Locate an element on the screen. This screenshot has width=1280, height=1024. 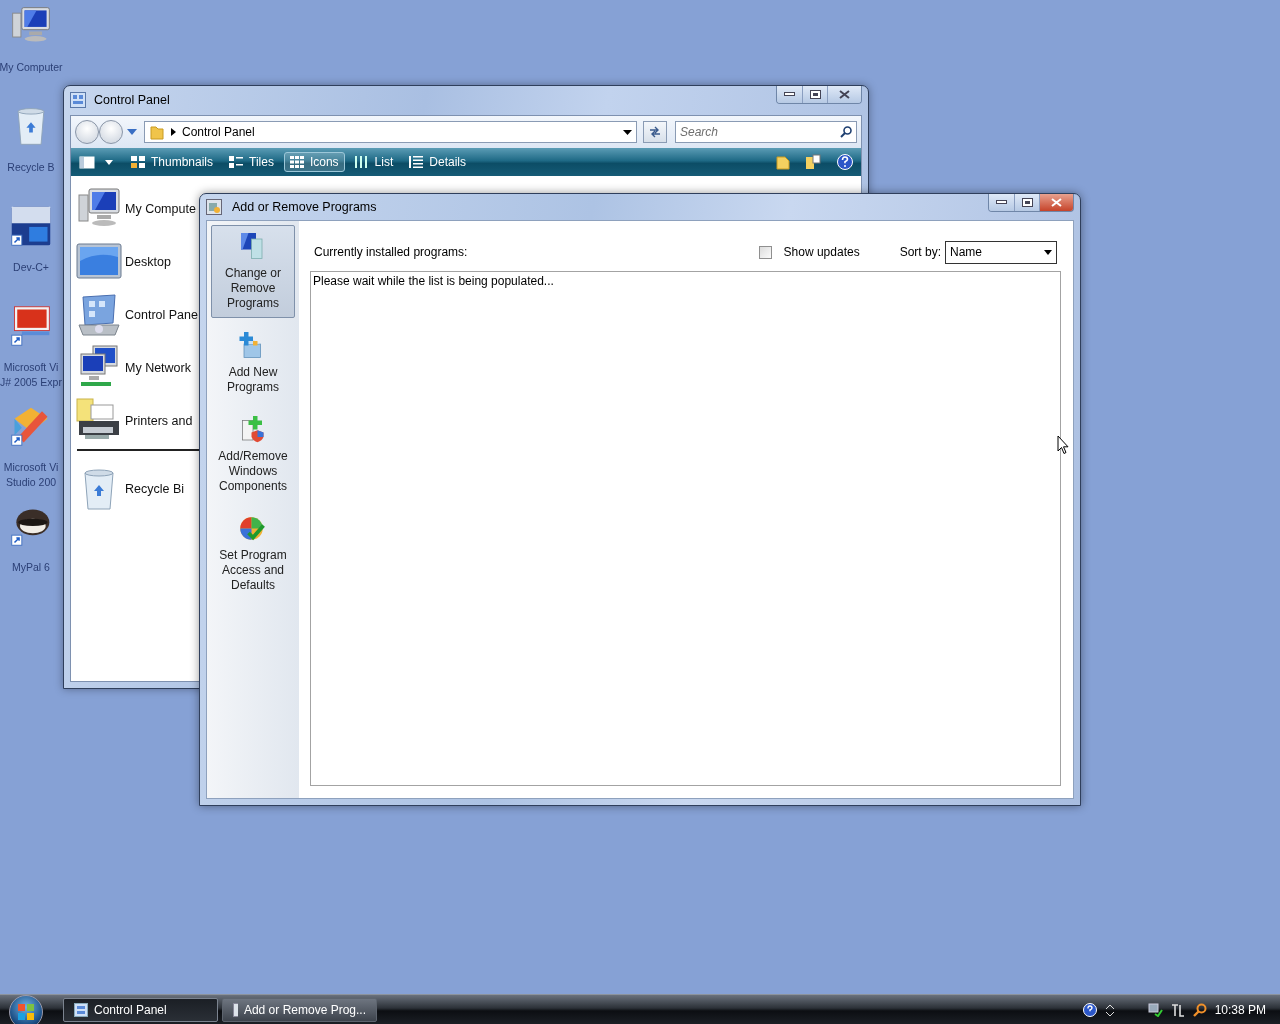
control-panel-item: Control Pane is located at coordinates (161, 314).